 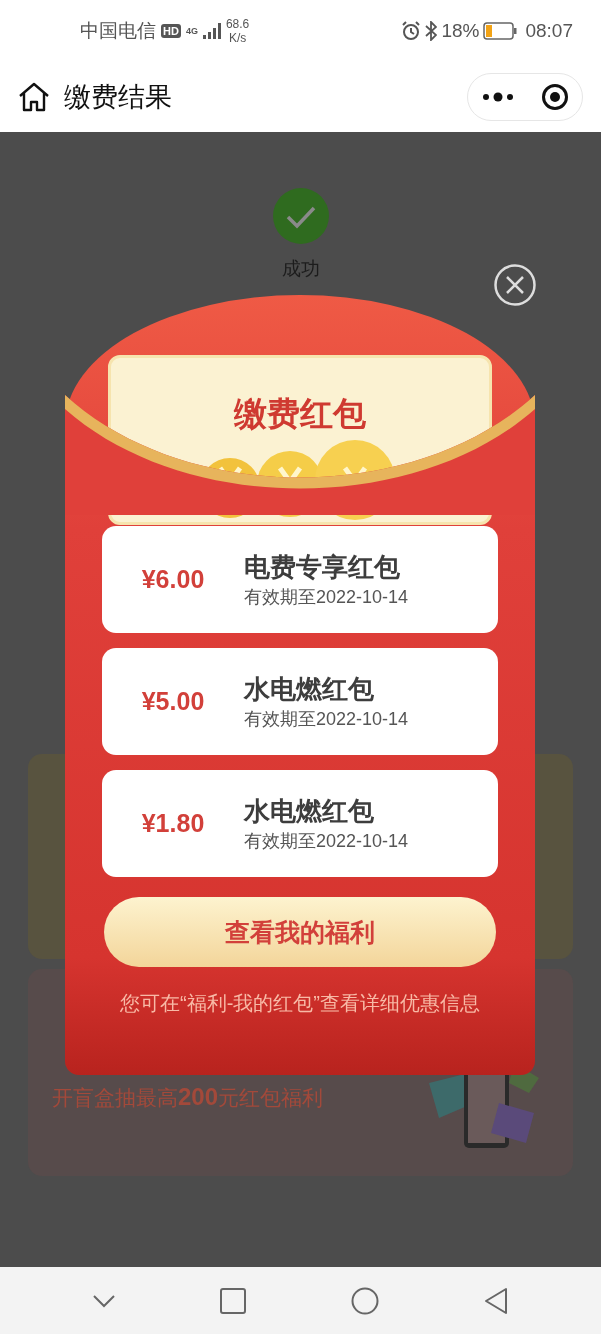 What do you see at coordinates (300, 414) in the screenshot?
I see `envelope-title: 缴费红包` at bounding box center [300, 414].